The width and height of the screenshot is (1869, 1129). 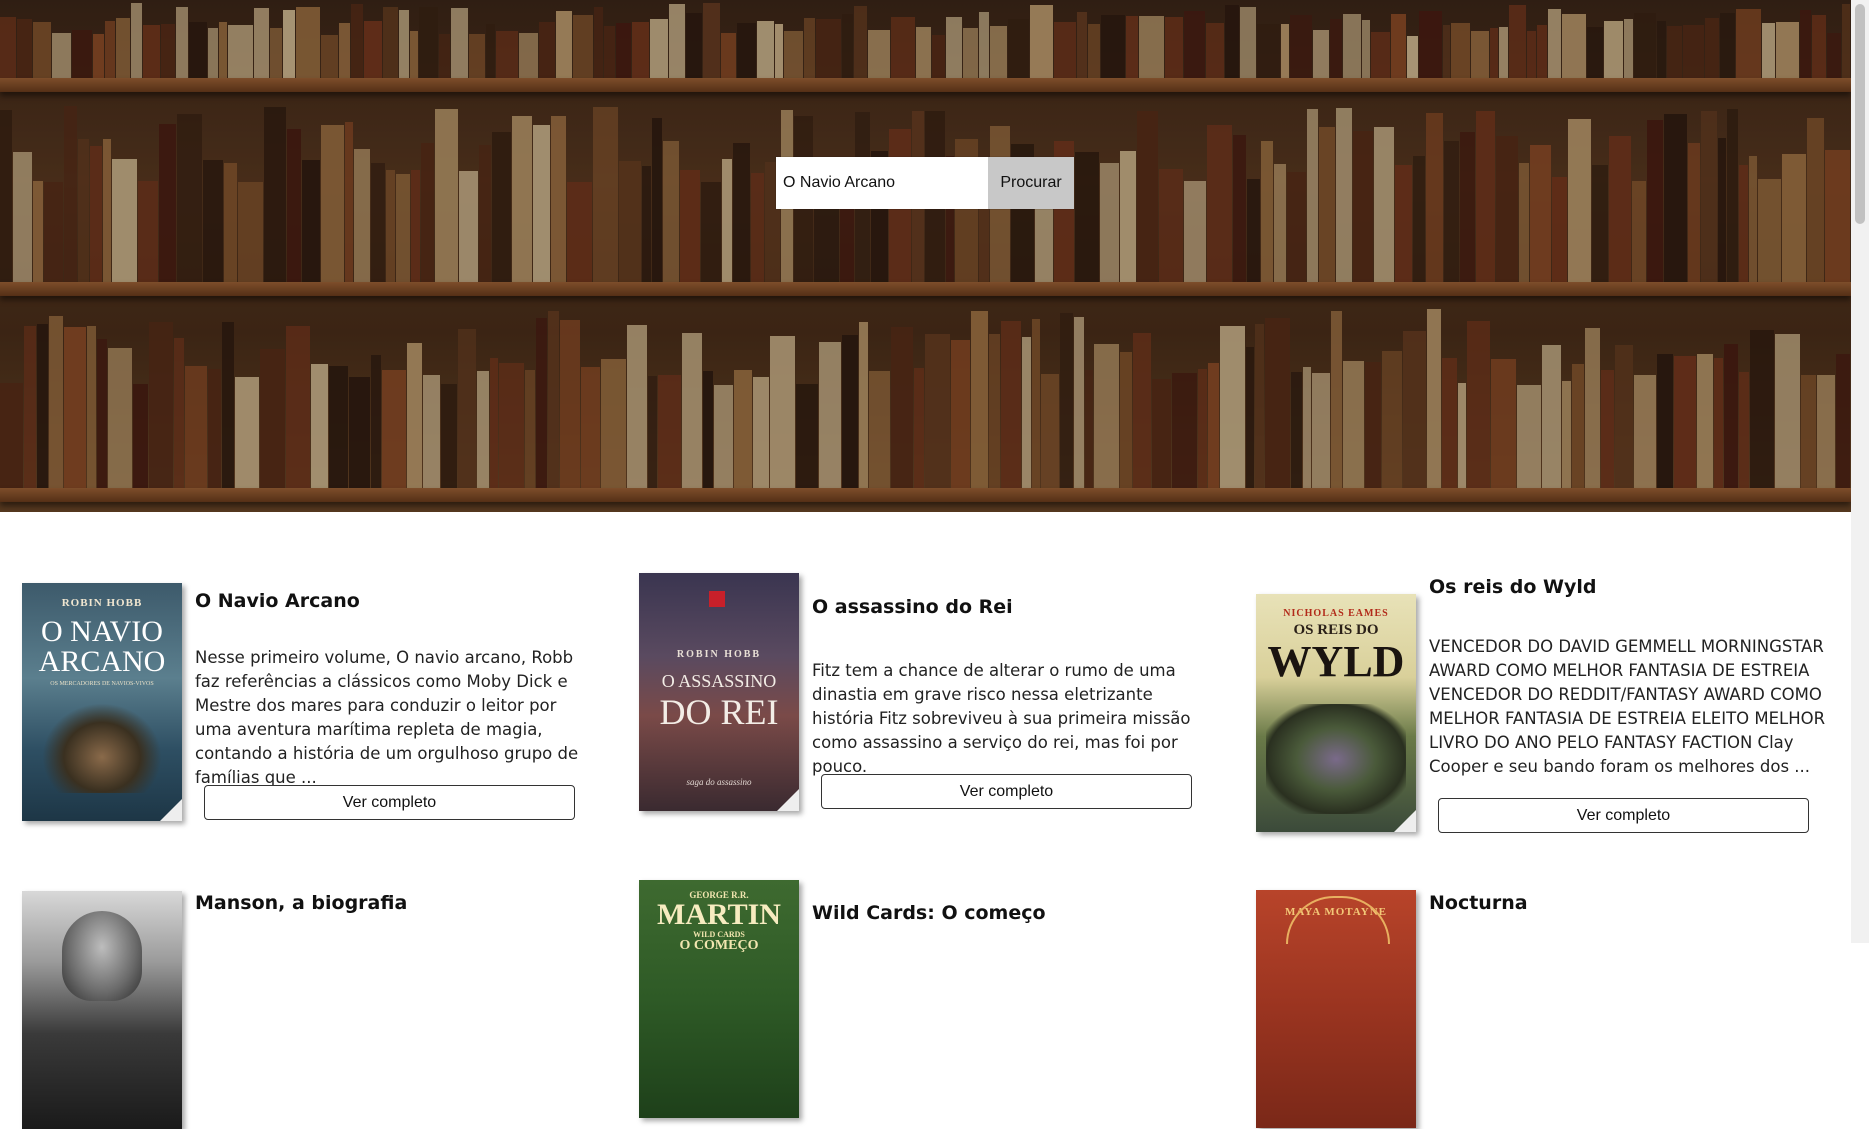 What do you see at coordinates (1478, 903) in the screenshot?
I see `book-title: Nocturna` at bounding box center [1478, 903].